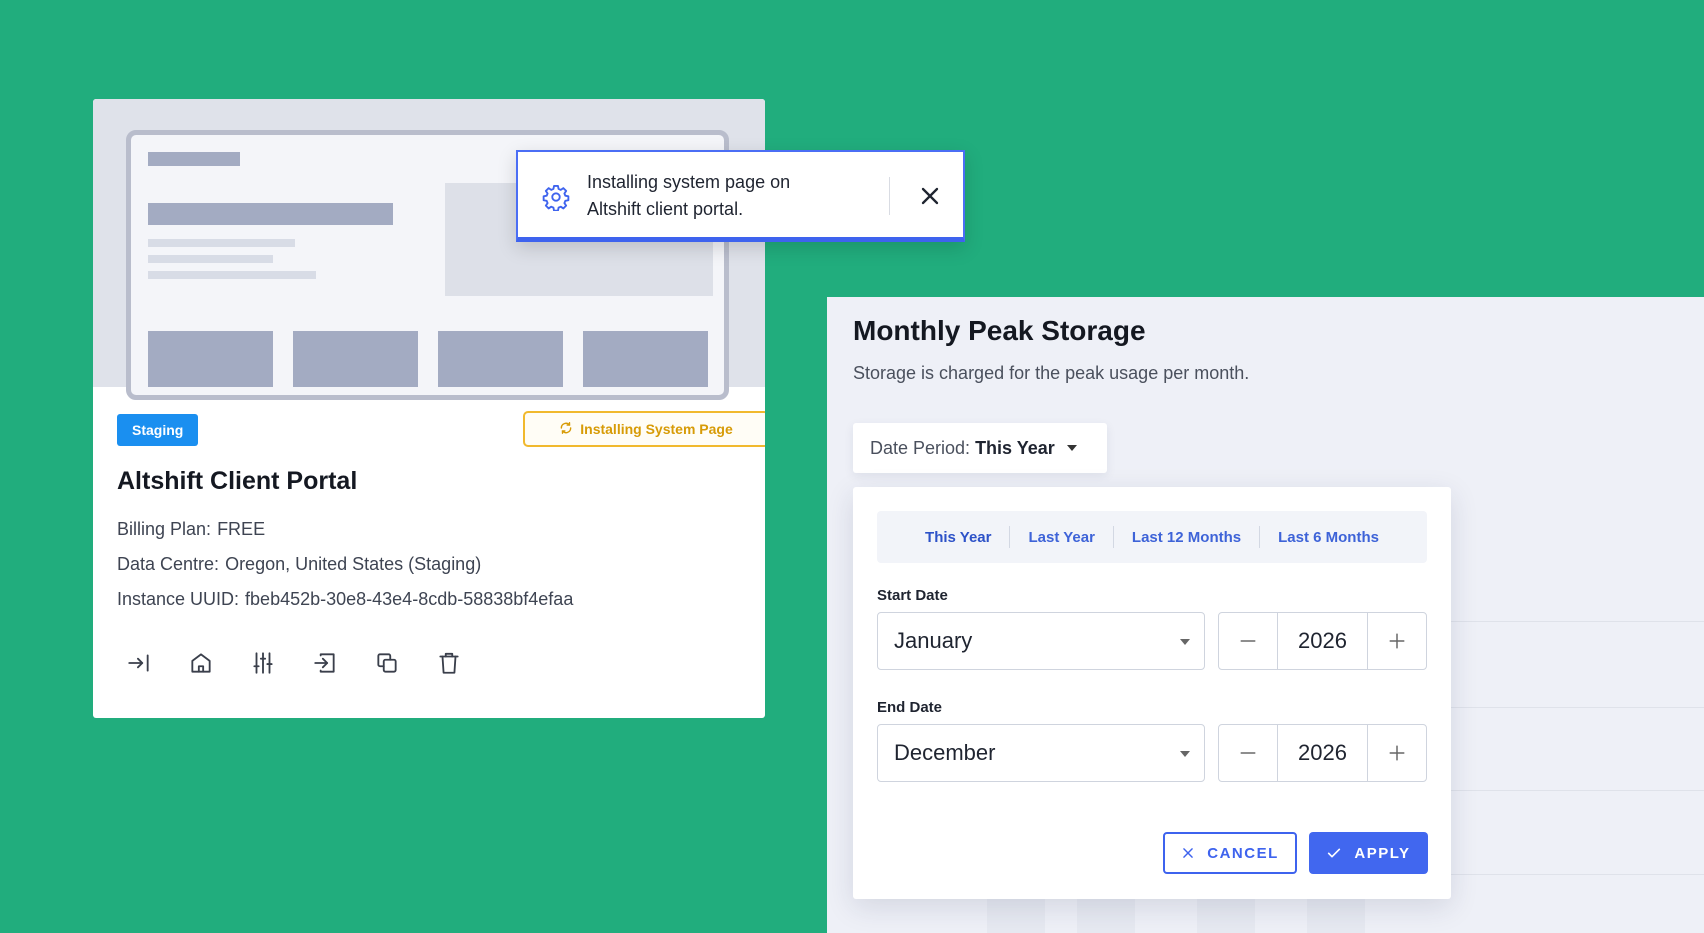 The width and height of the screenshot is (1704, 933). What do you see at coordinates (1382, 853) in the screenshot?
I see `apply-label: APPLY` at bounding box center [1382, 853].